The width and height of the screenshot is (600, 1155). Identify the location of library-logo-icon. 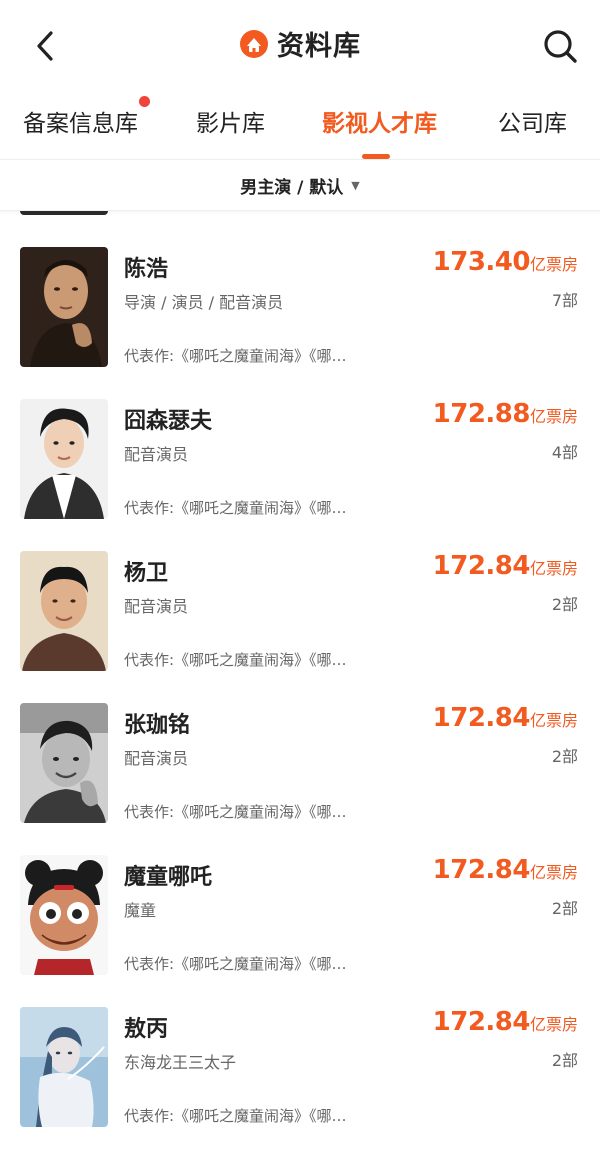
(254, 43).